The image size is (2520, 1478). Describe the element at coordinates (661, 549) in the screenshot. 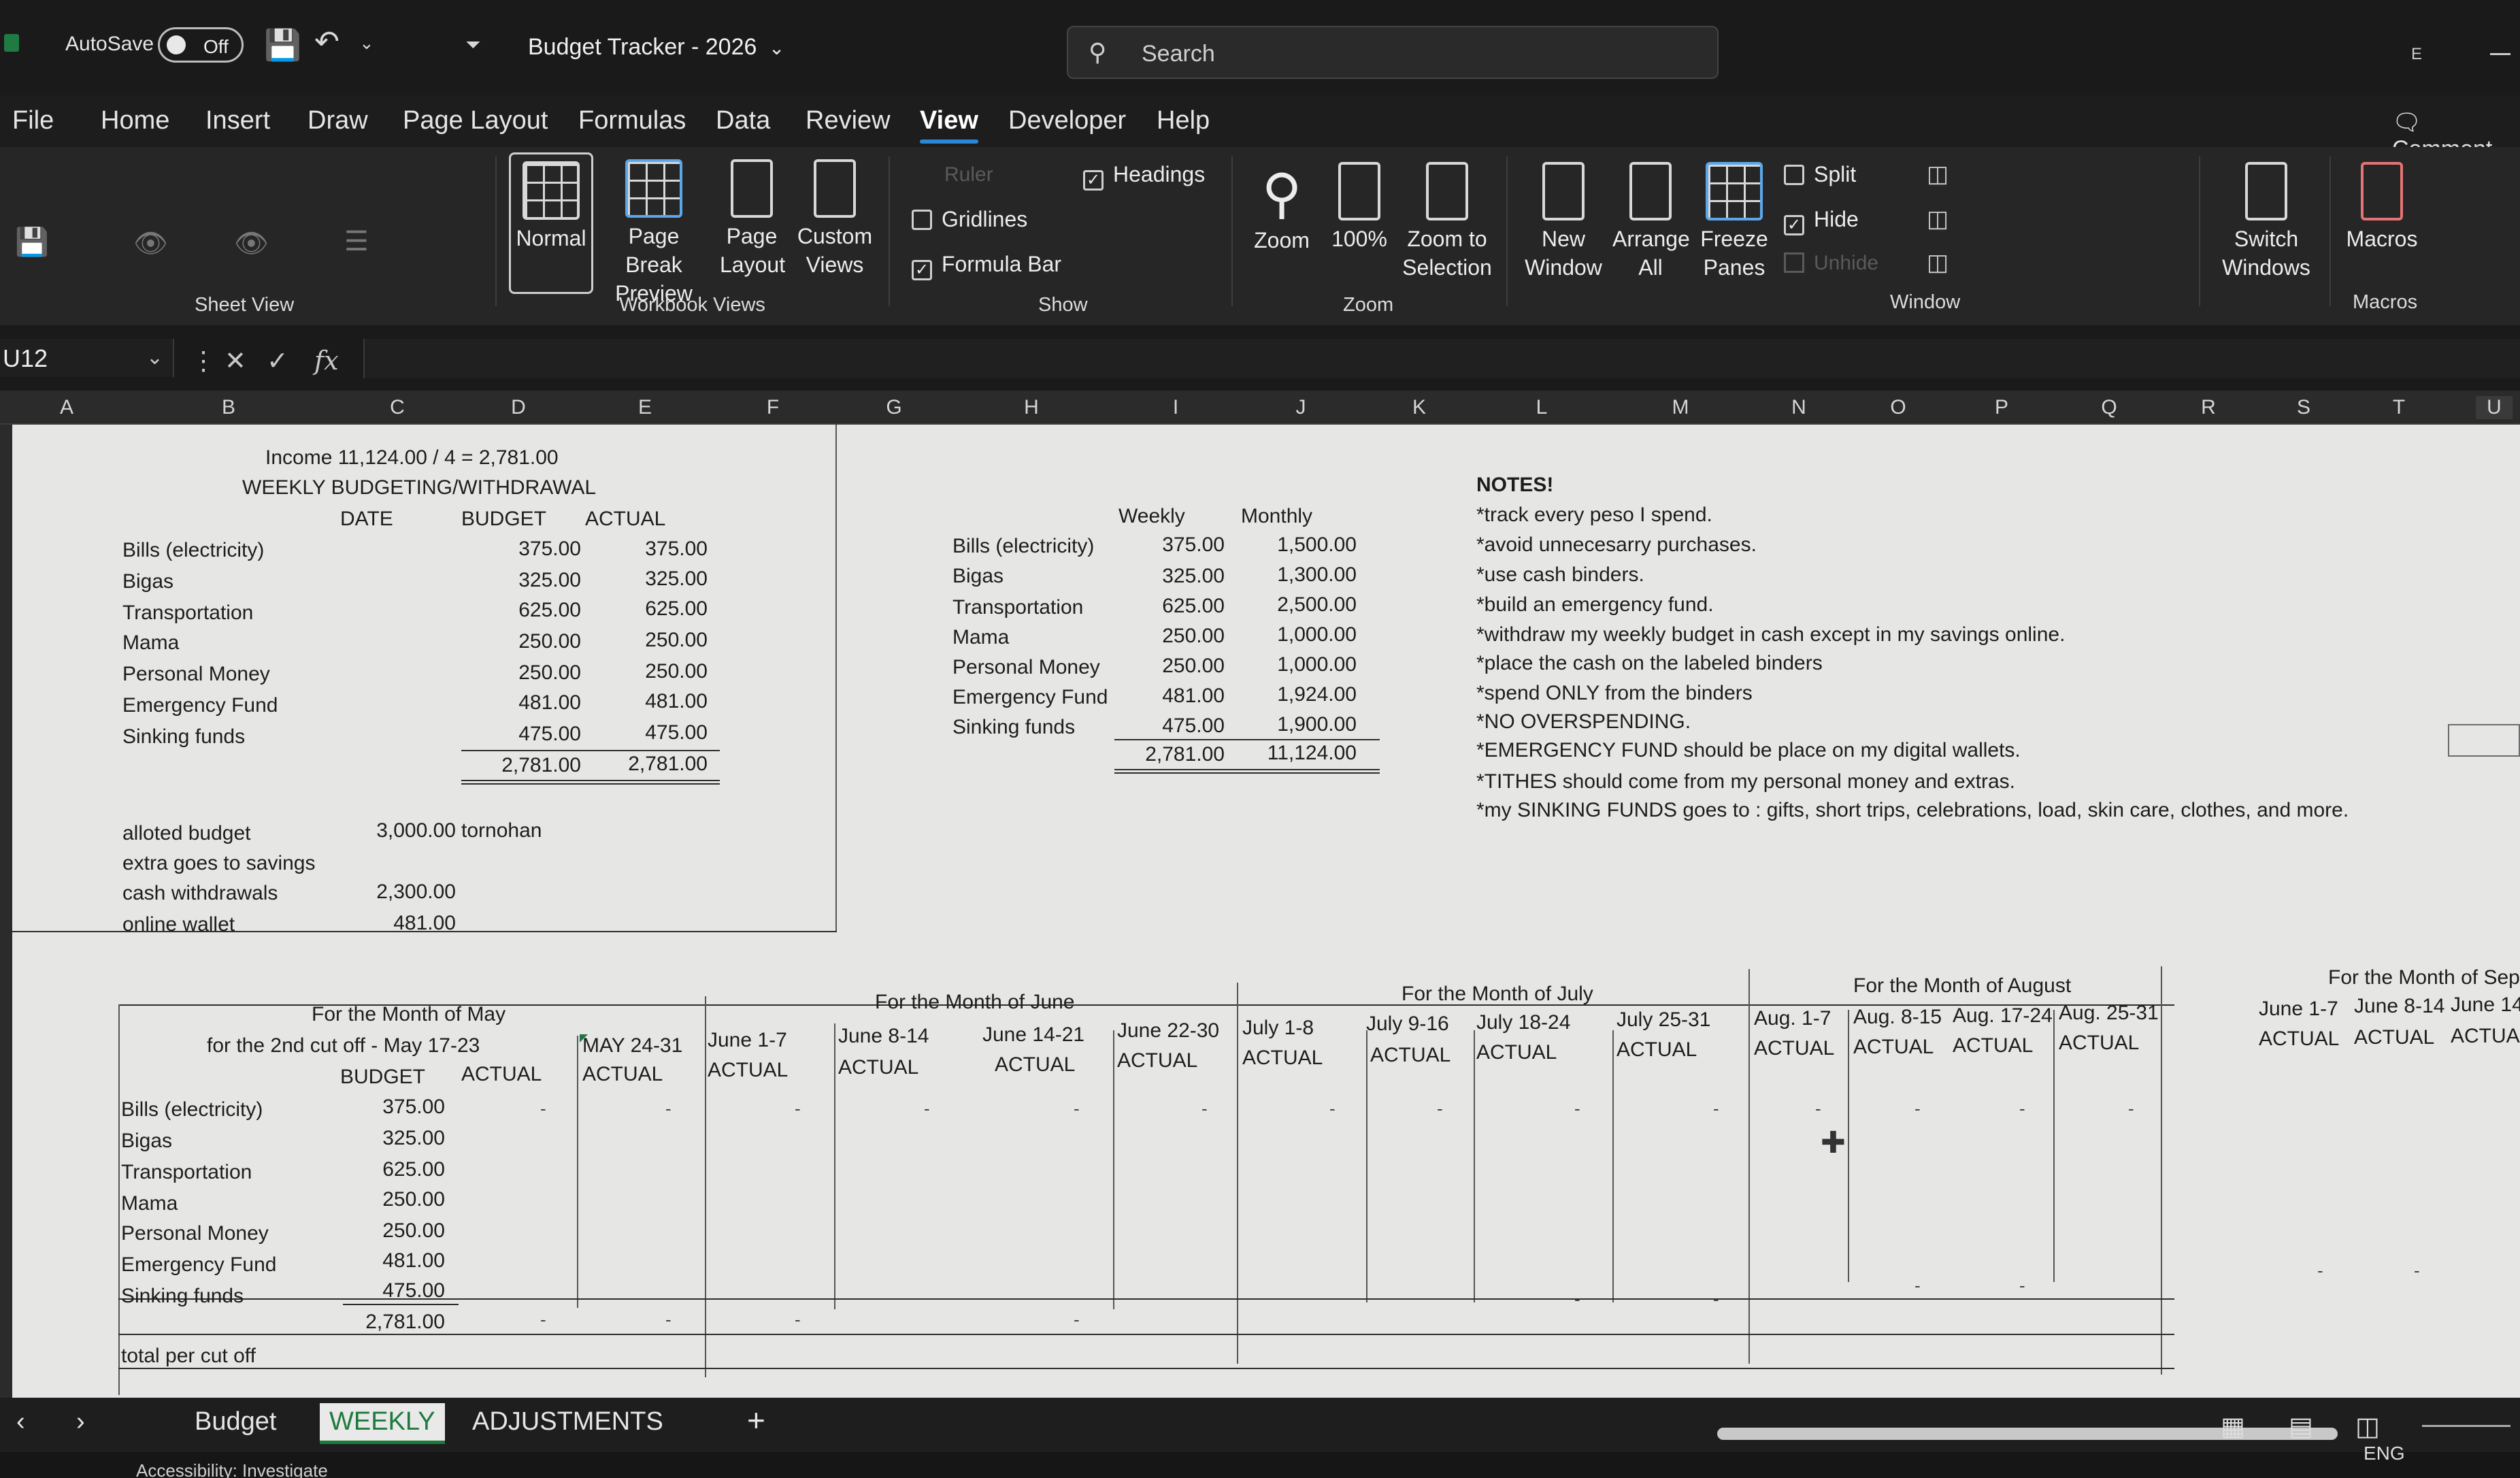

I see `actual-value: 375.00` at that location.